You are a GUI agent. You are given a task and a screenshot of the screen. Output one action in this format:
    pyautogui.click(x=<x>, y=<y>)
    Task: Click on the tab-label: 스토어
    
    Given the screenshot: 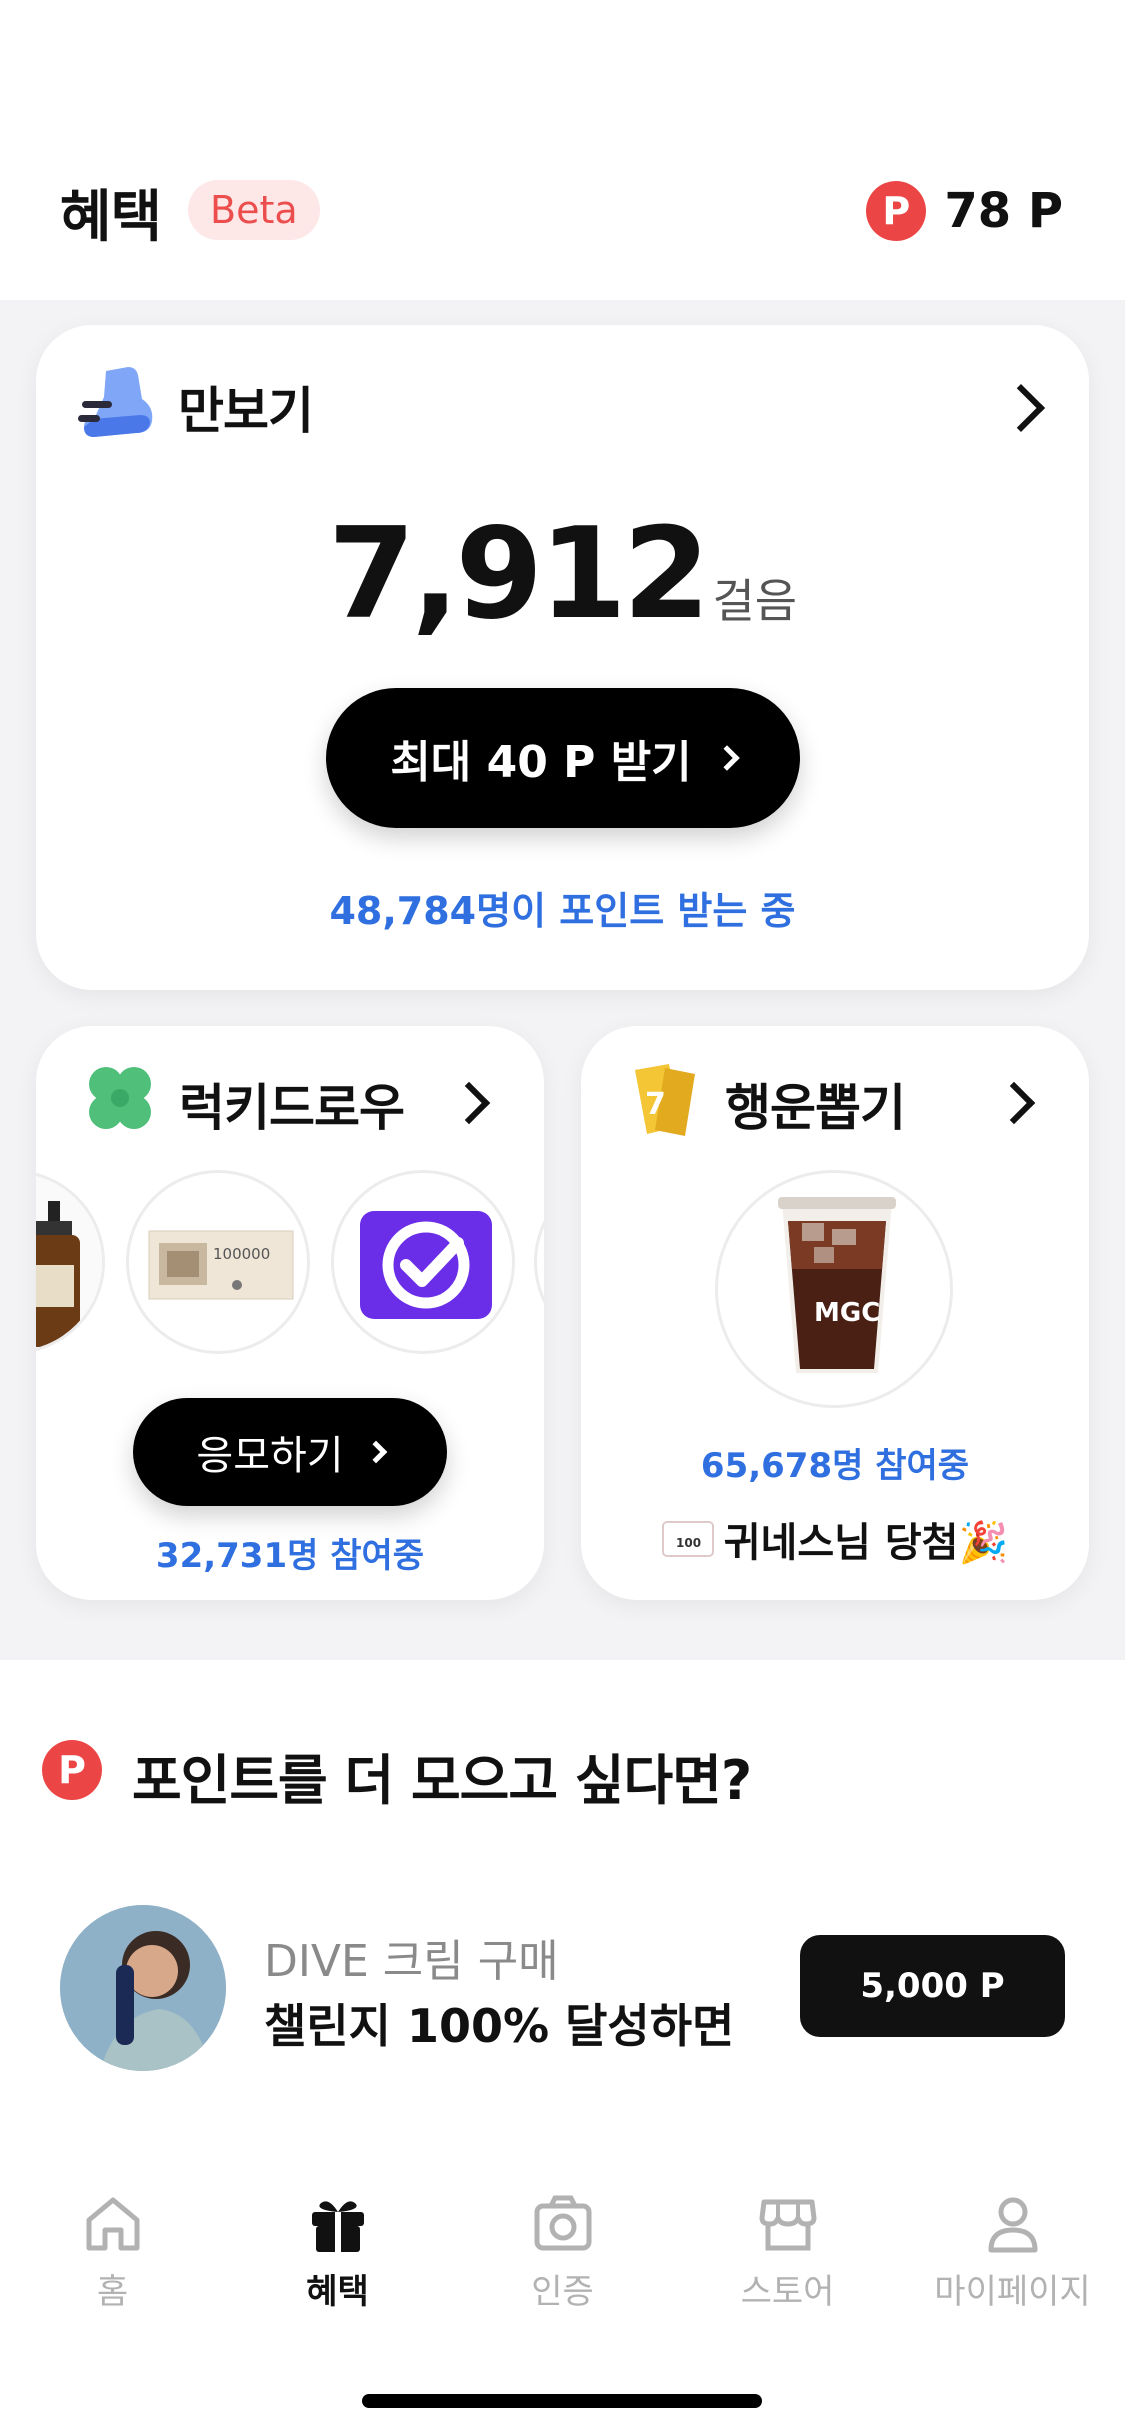 What is the action you would take?
    pyautogui.click(x=787, y=2292)
    